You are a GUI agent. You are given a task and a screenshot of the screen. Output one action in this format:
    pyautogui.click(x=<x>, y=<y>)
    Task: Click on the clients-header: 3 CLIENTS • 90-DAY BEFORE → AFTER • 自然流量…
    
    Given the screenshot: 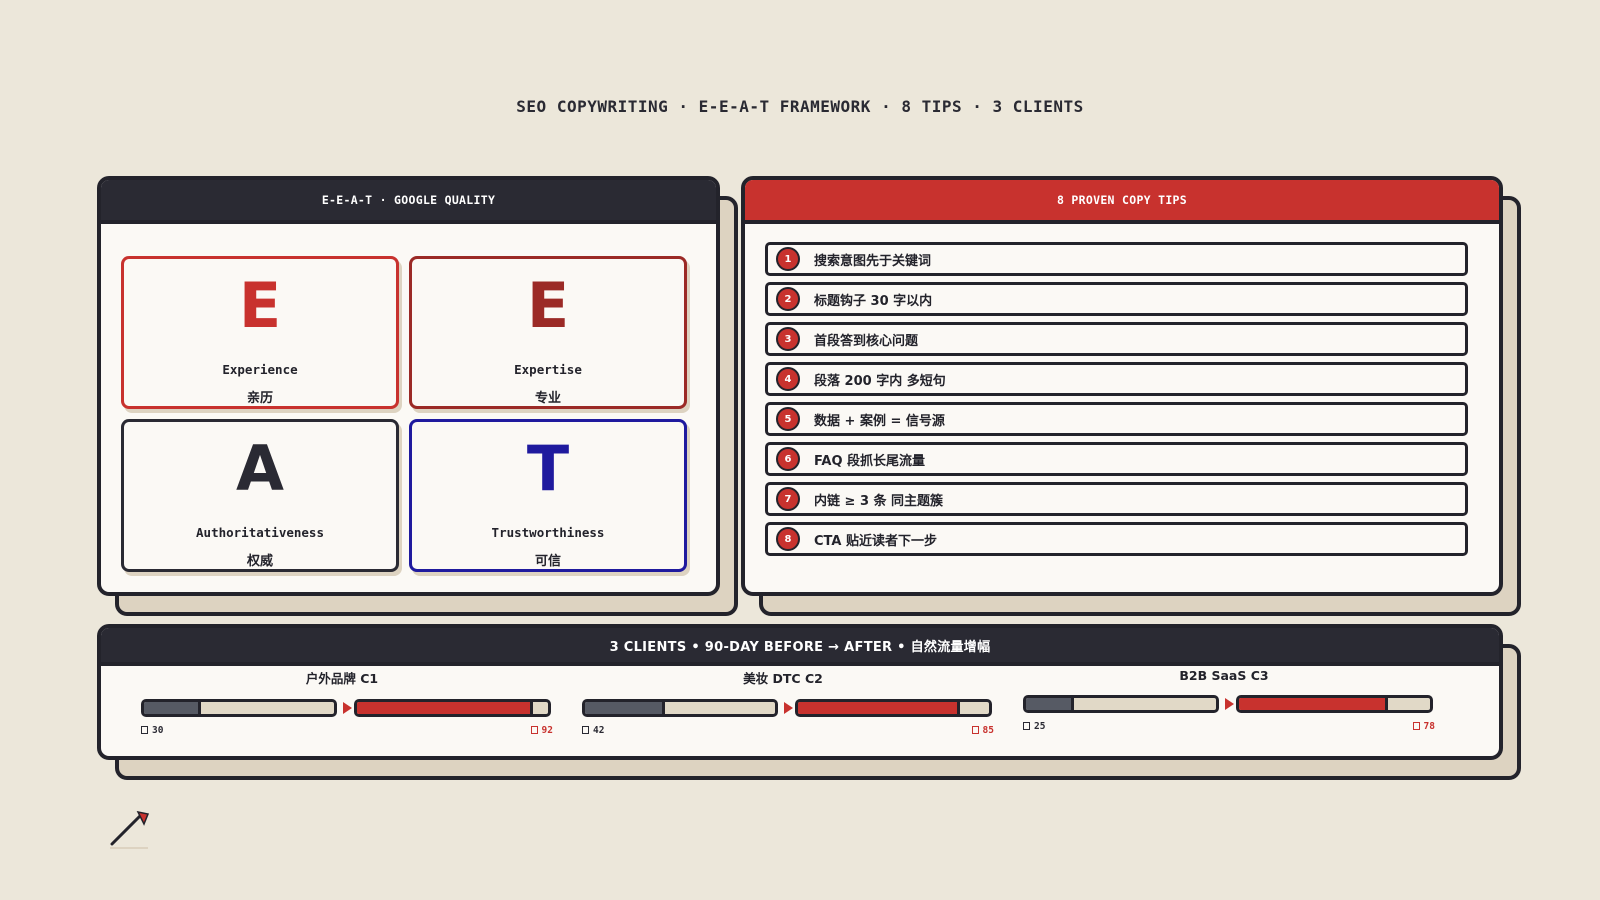 What is the action you would take?
    pyautogui.click(x=800, y=647)
    